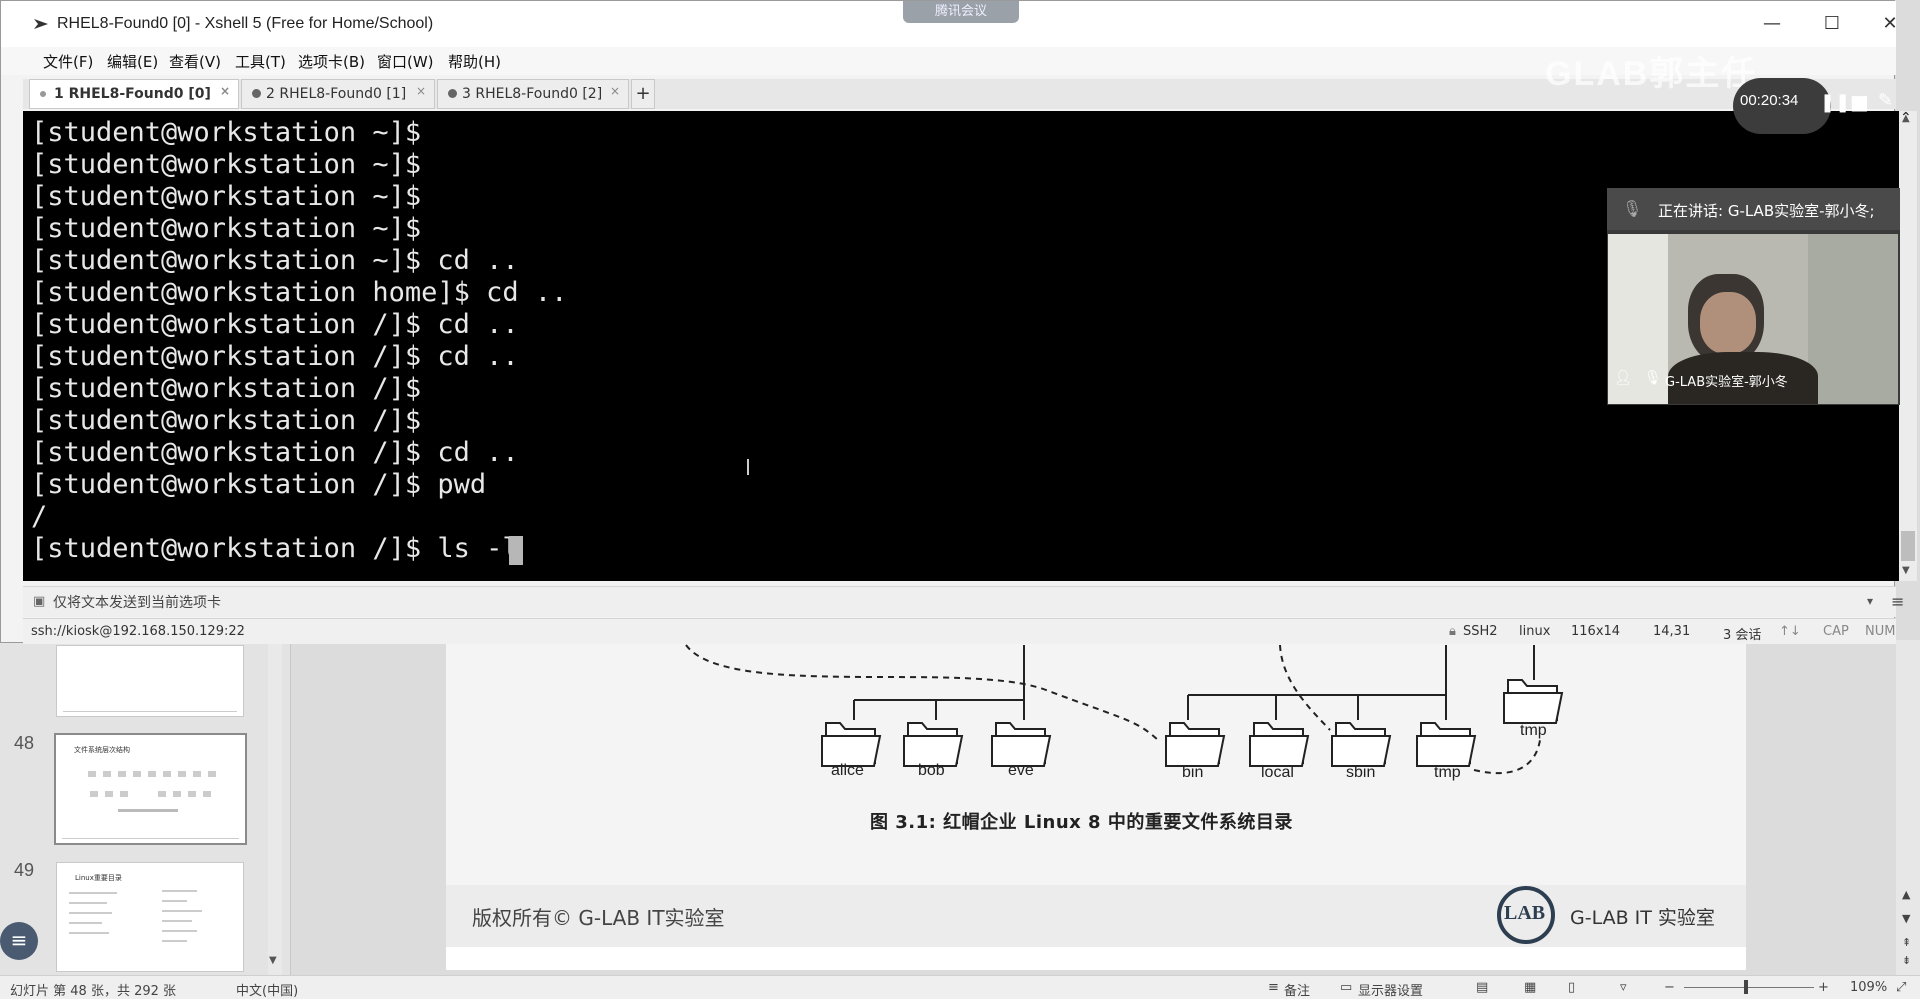 The height and width of the screenshot is (999, 1920). I want to click on menu-help: 帮助(H), so click(474, 61).